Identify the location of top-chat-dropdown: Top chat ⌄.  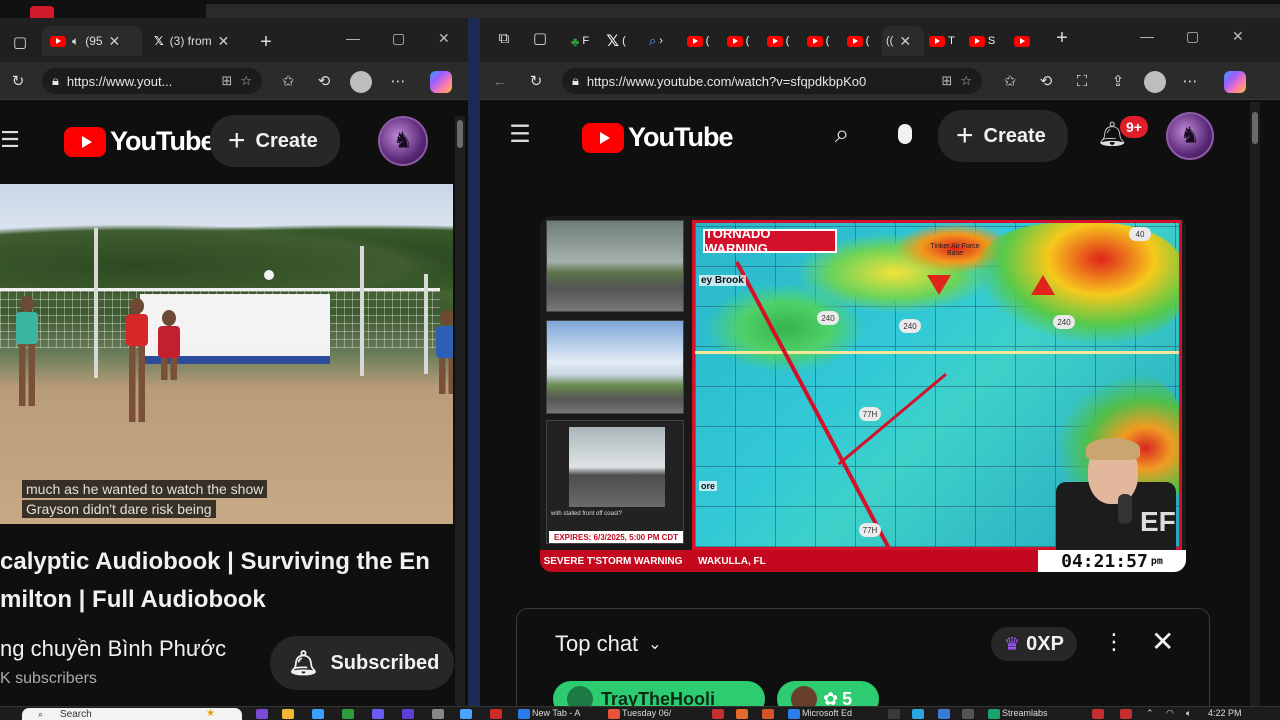
(608, 644).